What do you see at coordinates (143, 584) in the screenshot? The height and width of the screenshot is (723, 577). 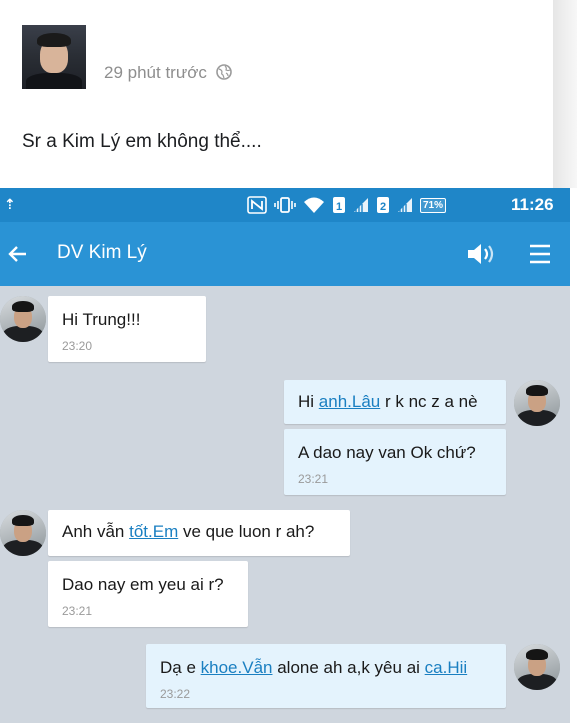 I see `message-text: Dao nay em yeu ai r?` at bounding box center [143, 584].